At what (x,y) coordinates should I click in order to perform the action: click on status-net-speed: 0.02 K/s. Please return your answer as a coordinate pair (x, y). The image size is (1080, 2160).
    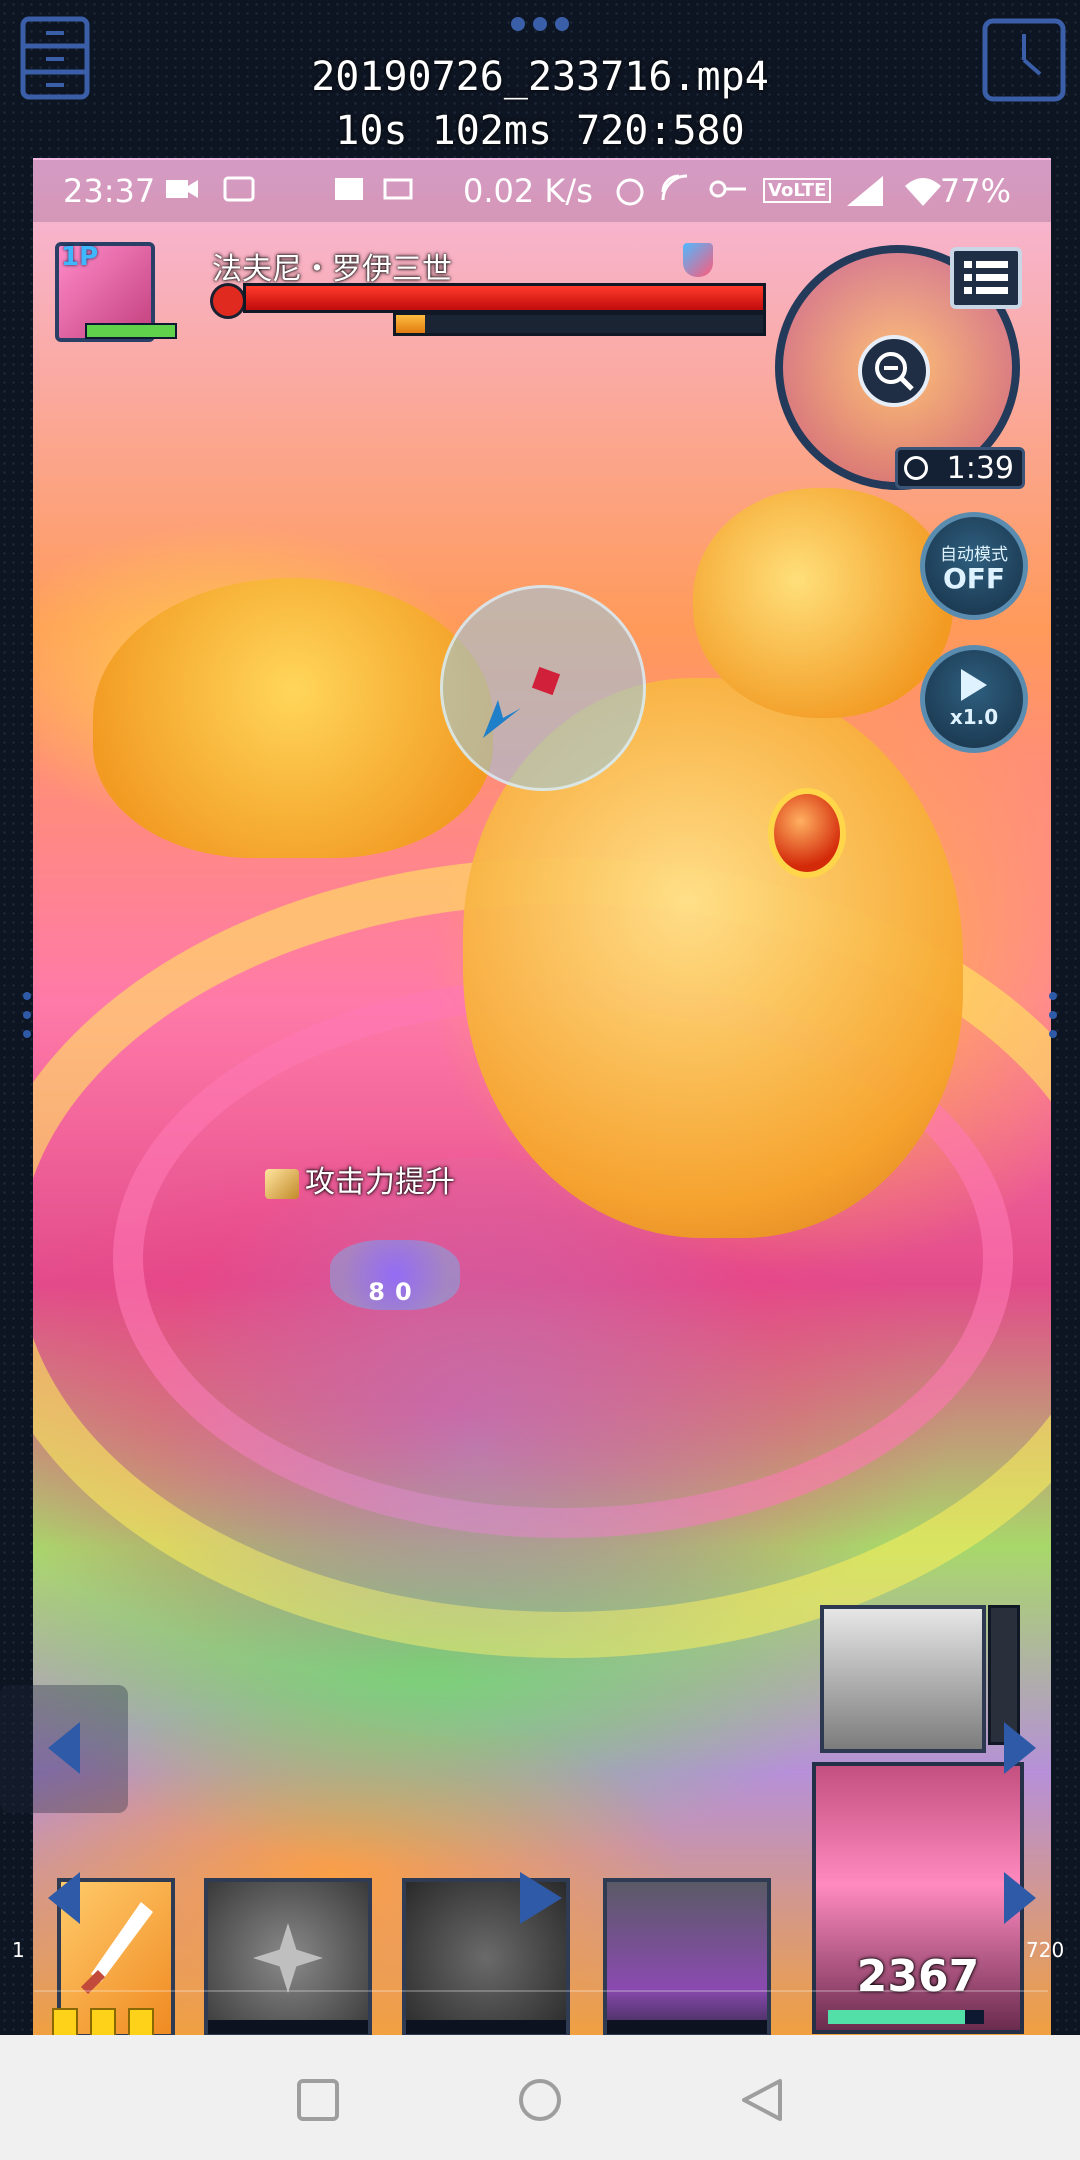
    Looking at the image, I should click on (528, 191).